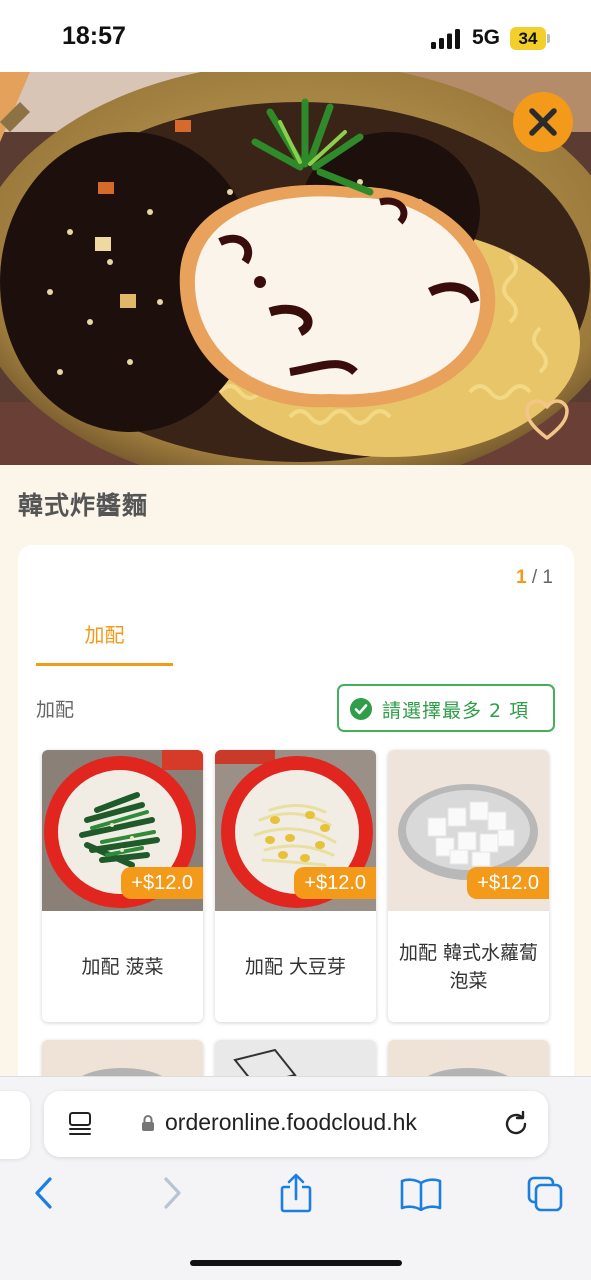 This screenshot has height=1280, width=591. I want to click on home-indicator, so click(296, 1263).